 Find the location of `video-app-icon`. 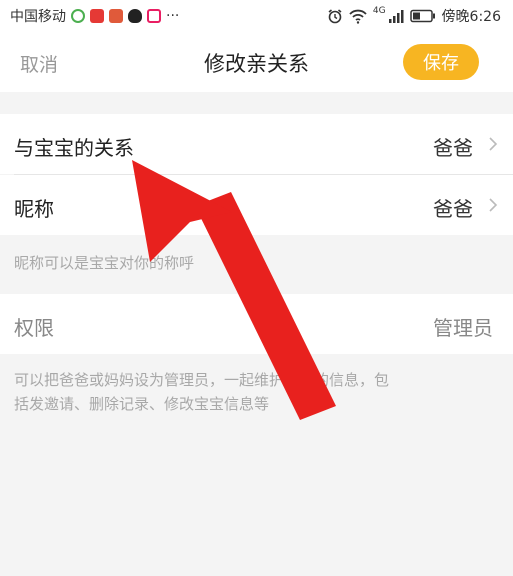

video-app-icon is located at coordinates (154, 16).